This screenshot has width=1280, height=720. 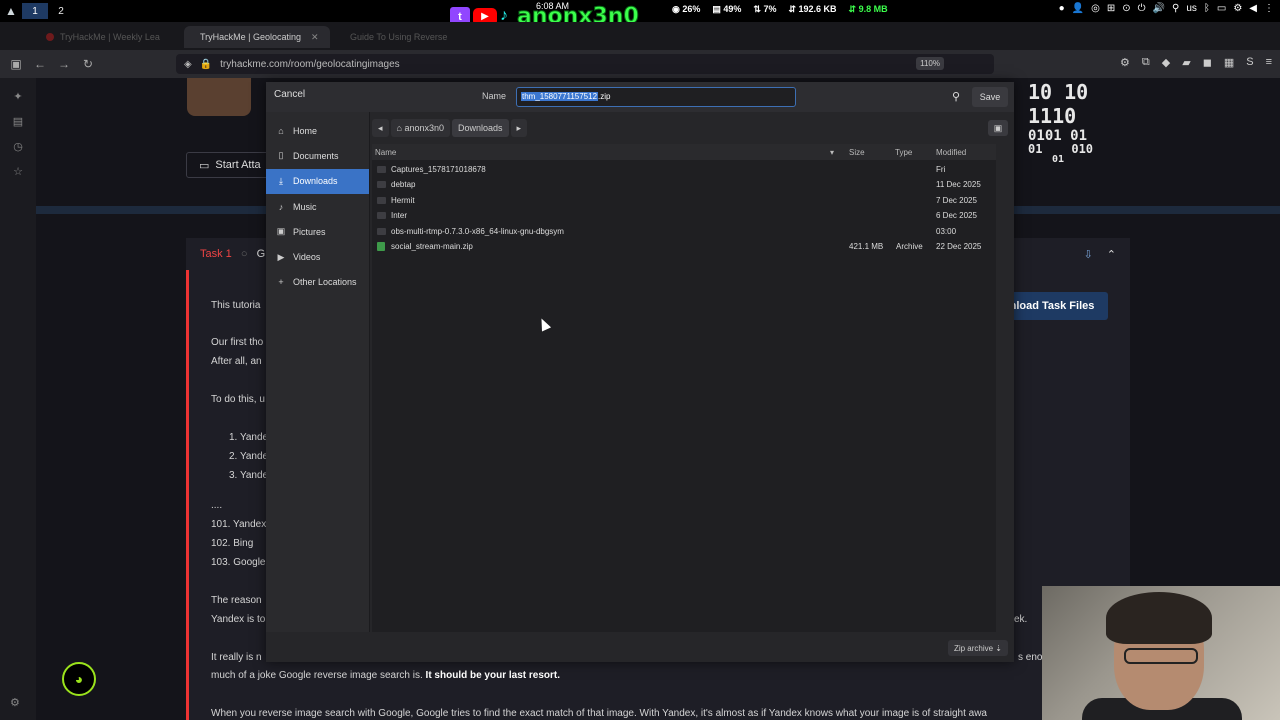 What do you see at coordinates (1229, 62) in the screenshot?
I see `grid-icon: ▦` at bounding box center [1229, 62].